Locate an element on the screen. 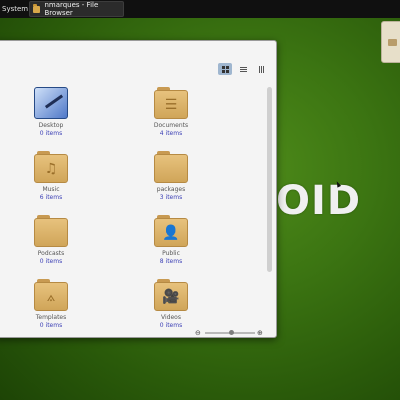 This screenshot has height=400, width=400. top-panel: System nmarques - File Browser is located at coordinates (200, 9).